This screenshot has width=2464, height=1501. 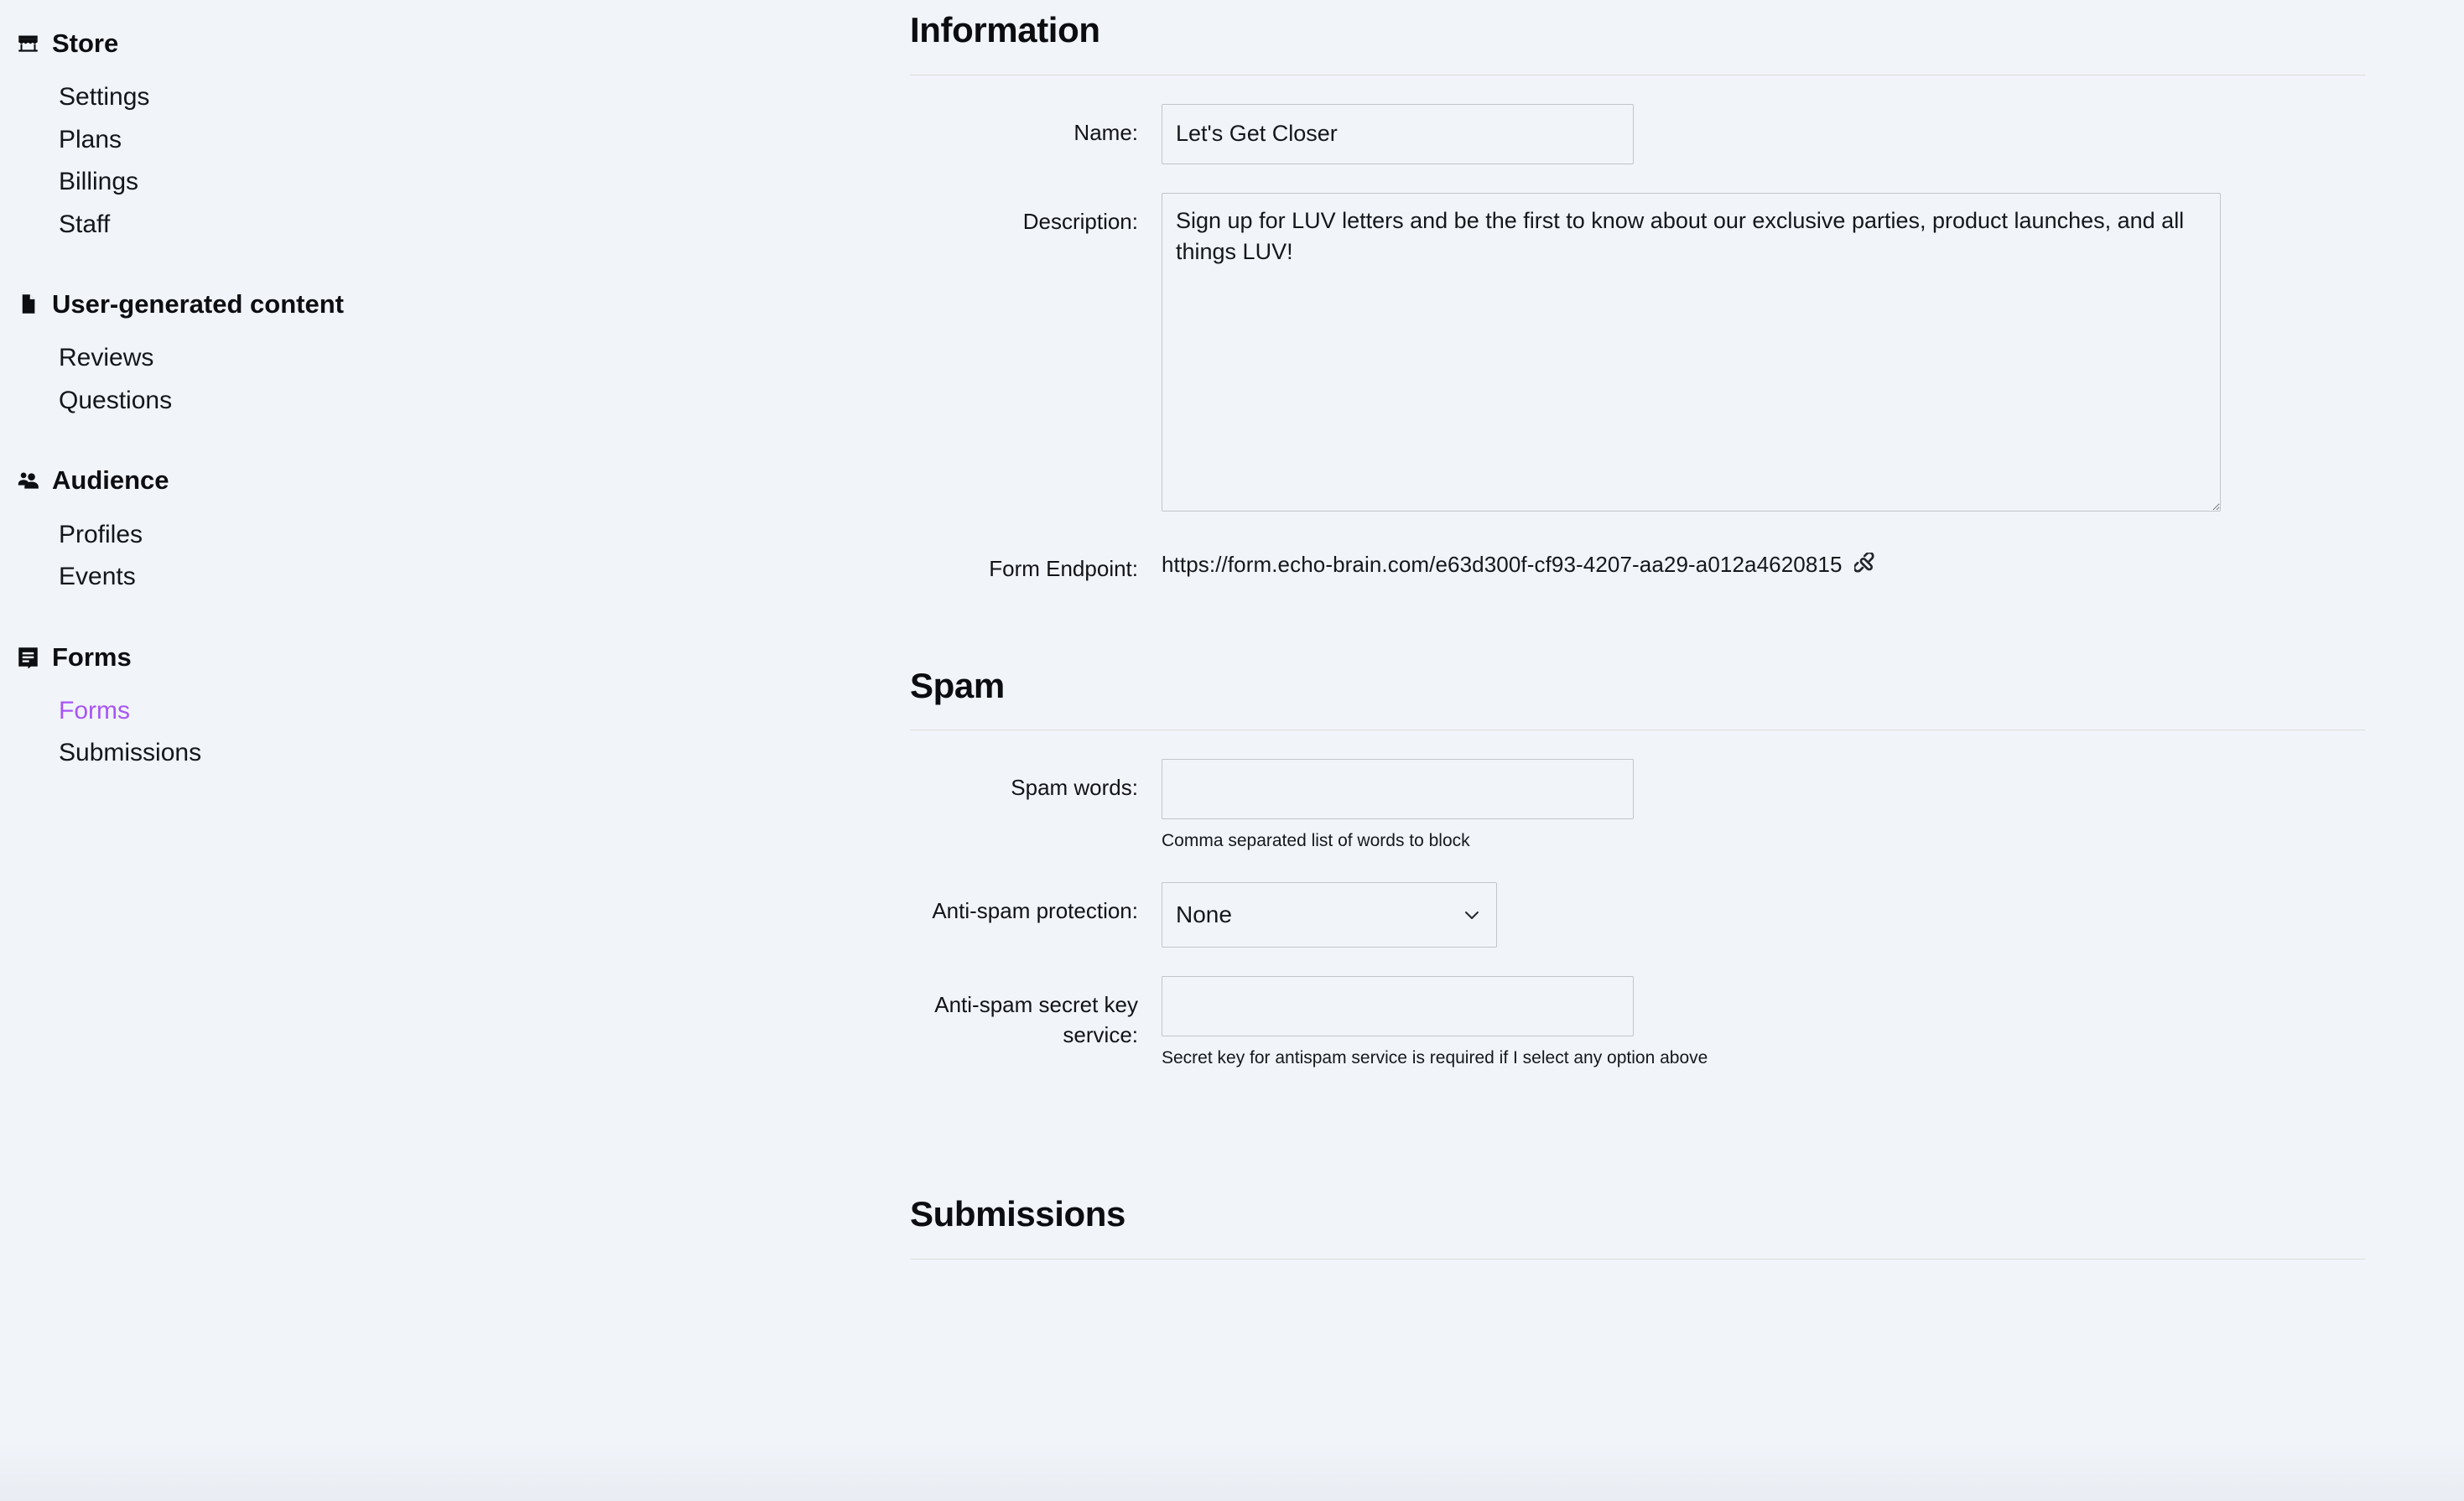 I want to click on sidebar-group-user-generated-content: User-generated content Reviews Questions, so click(x=462, y=354).